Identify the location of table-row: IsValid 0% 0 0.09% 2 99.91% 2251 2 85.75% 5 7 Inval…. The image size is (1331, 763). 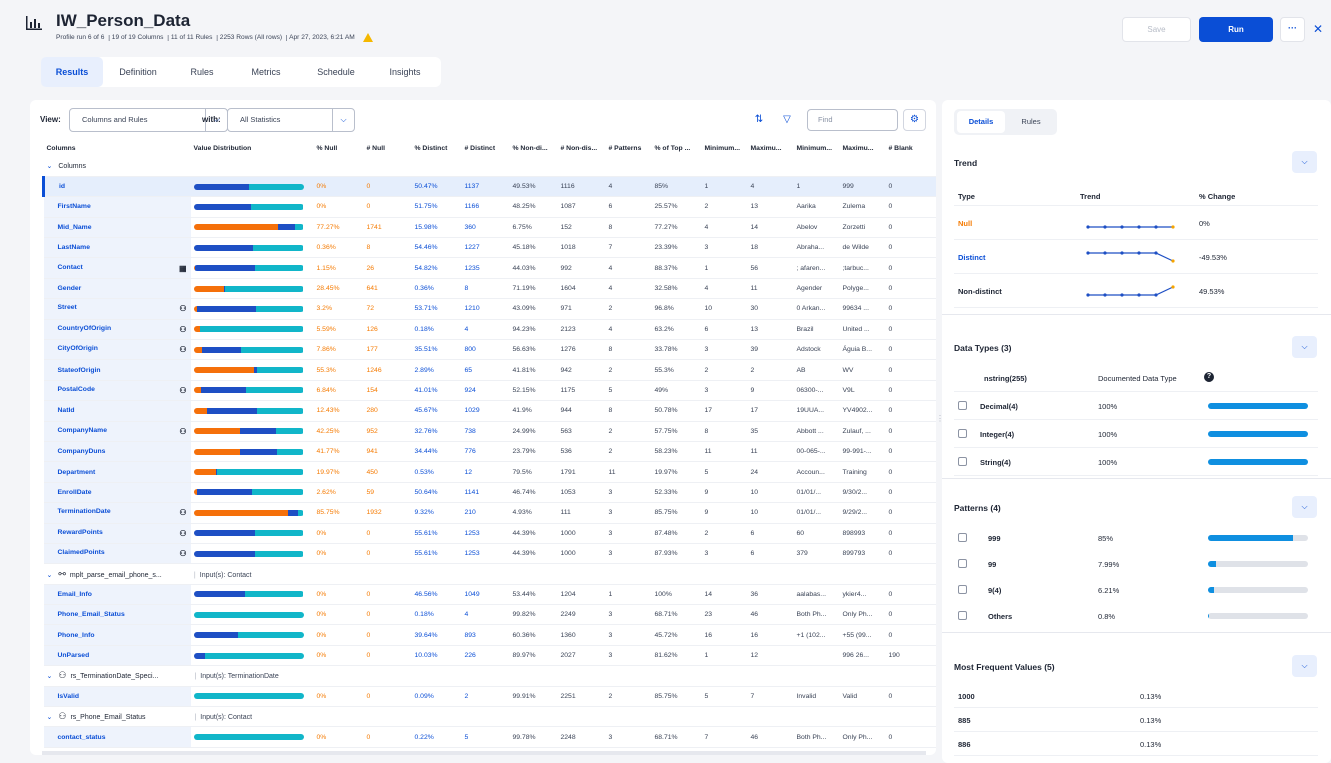
(489, 697).